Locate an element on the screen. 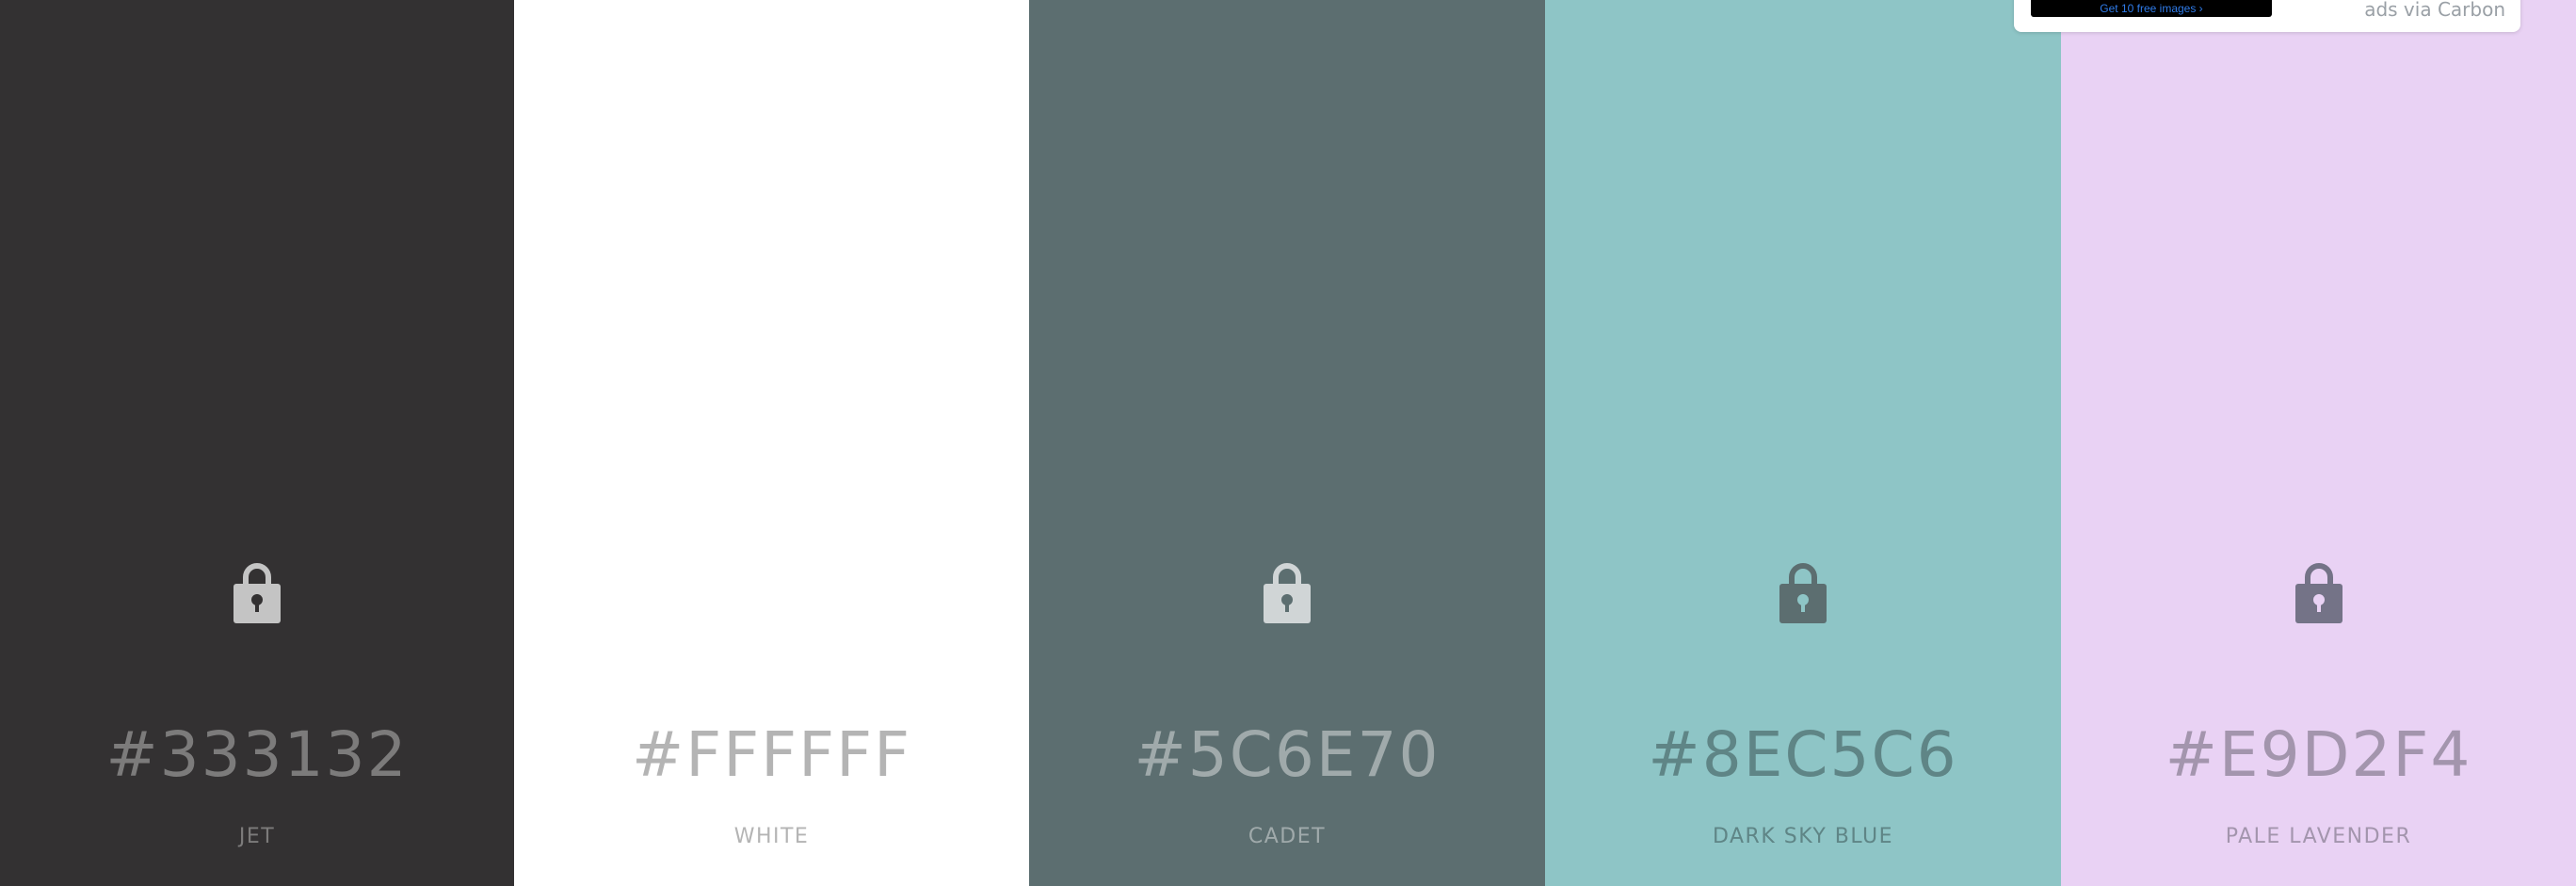 The height and width of the screenshot is (886, 2576). hex-code: #FFFFFF is located at coordinates (771, 755).